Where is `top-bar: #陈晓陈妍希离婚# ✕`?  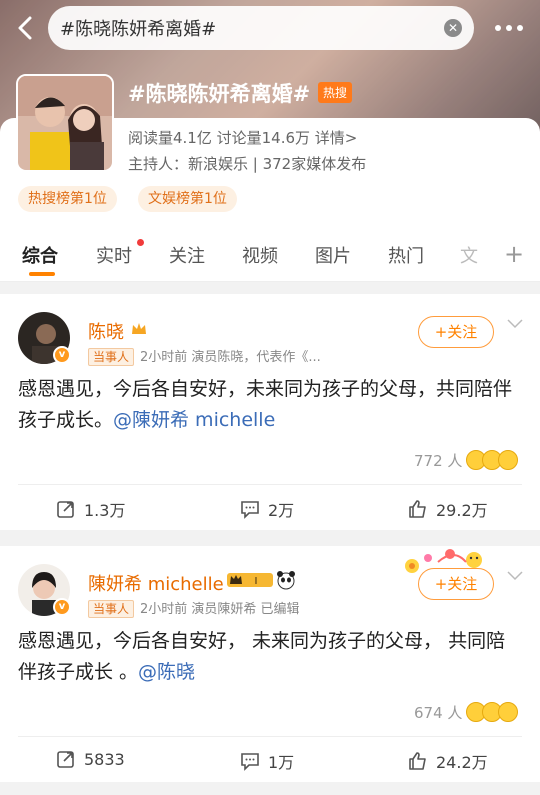
top-bar: #陈晓陈妍希离婚# ✕ is located at coordinates (270, 28).